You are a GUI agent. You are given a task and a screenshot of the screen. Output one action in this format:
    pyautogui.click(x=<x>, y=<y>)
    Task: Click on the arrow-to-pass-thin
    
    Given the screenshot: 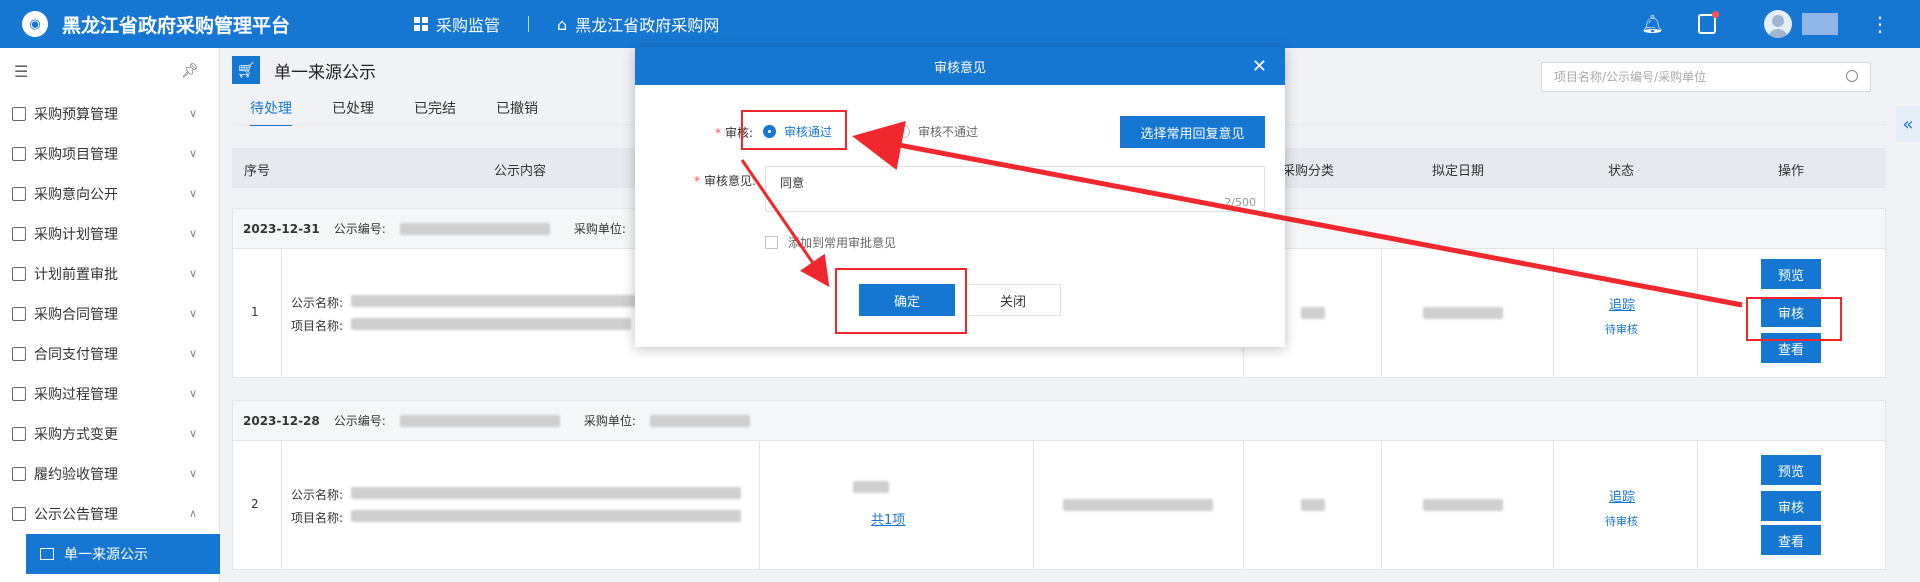 What is the action you would take?
    pyautogui.click(x=1302, y=221)
    